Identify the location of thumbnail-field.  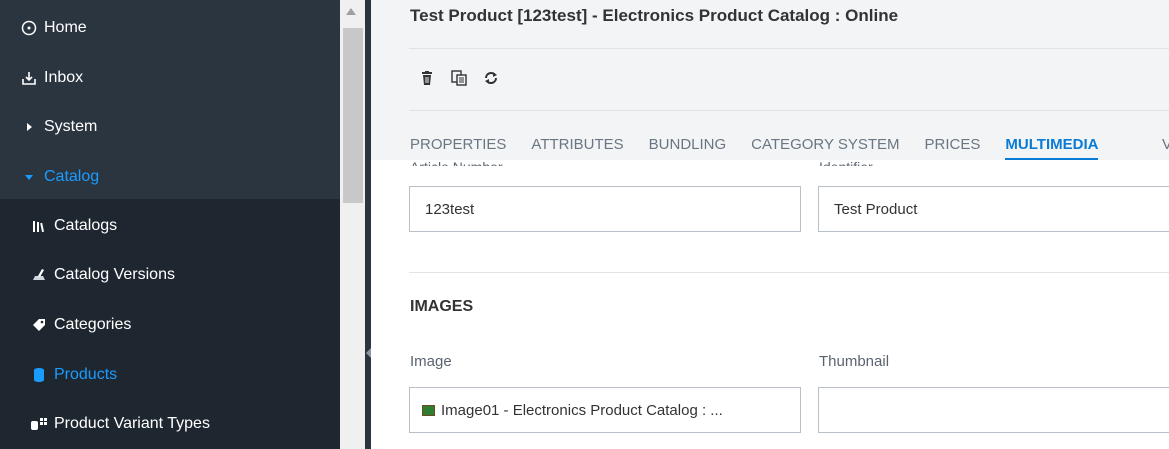
(993, 410).